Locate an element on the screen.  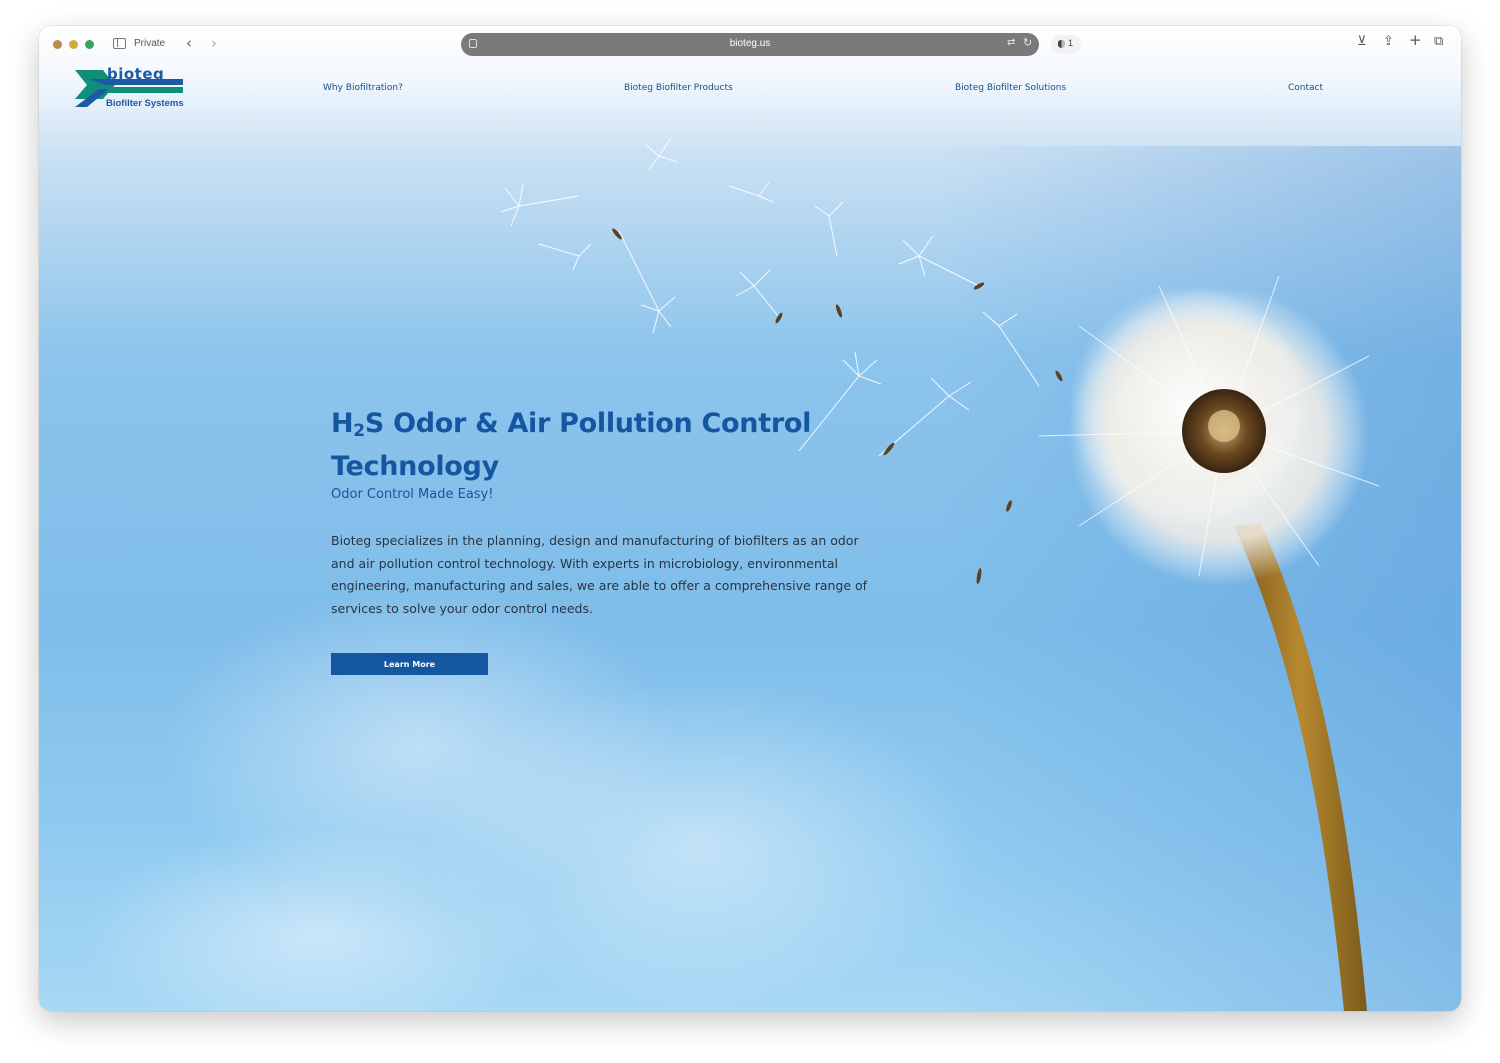
nav-why-biofiltration: Why Biofiltration? is located at coordinates (363, 88).